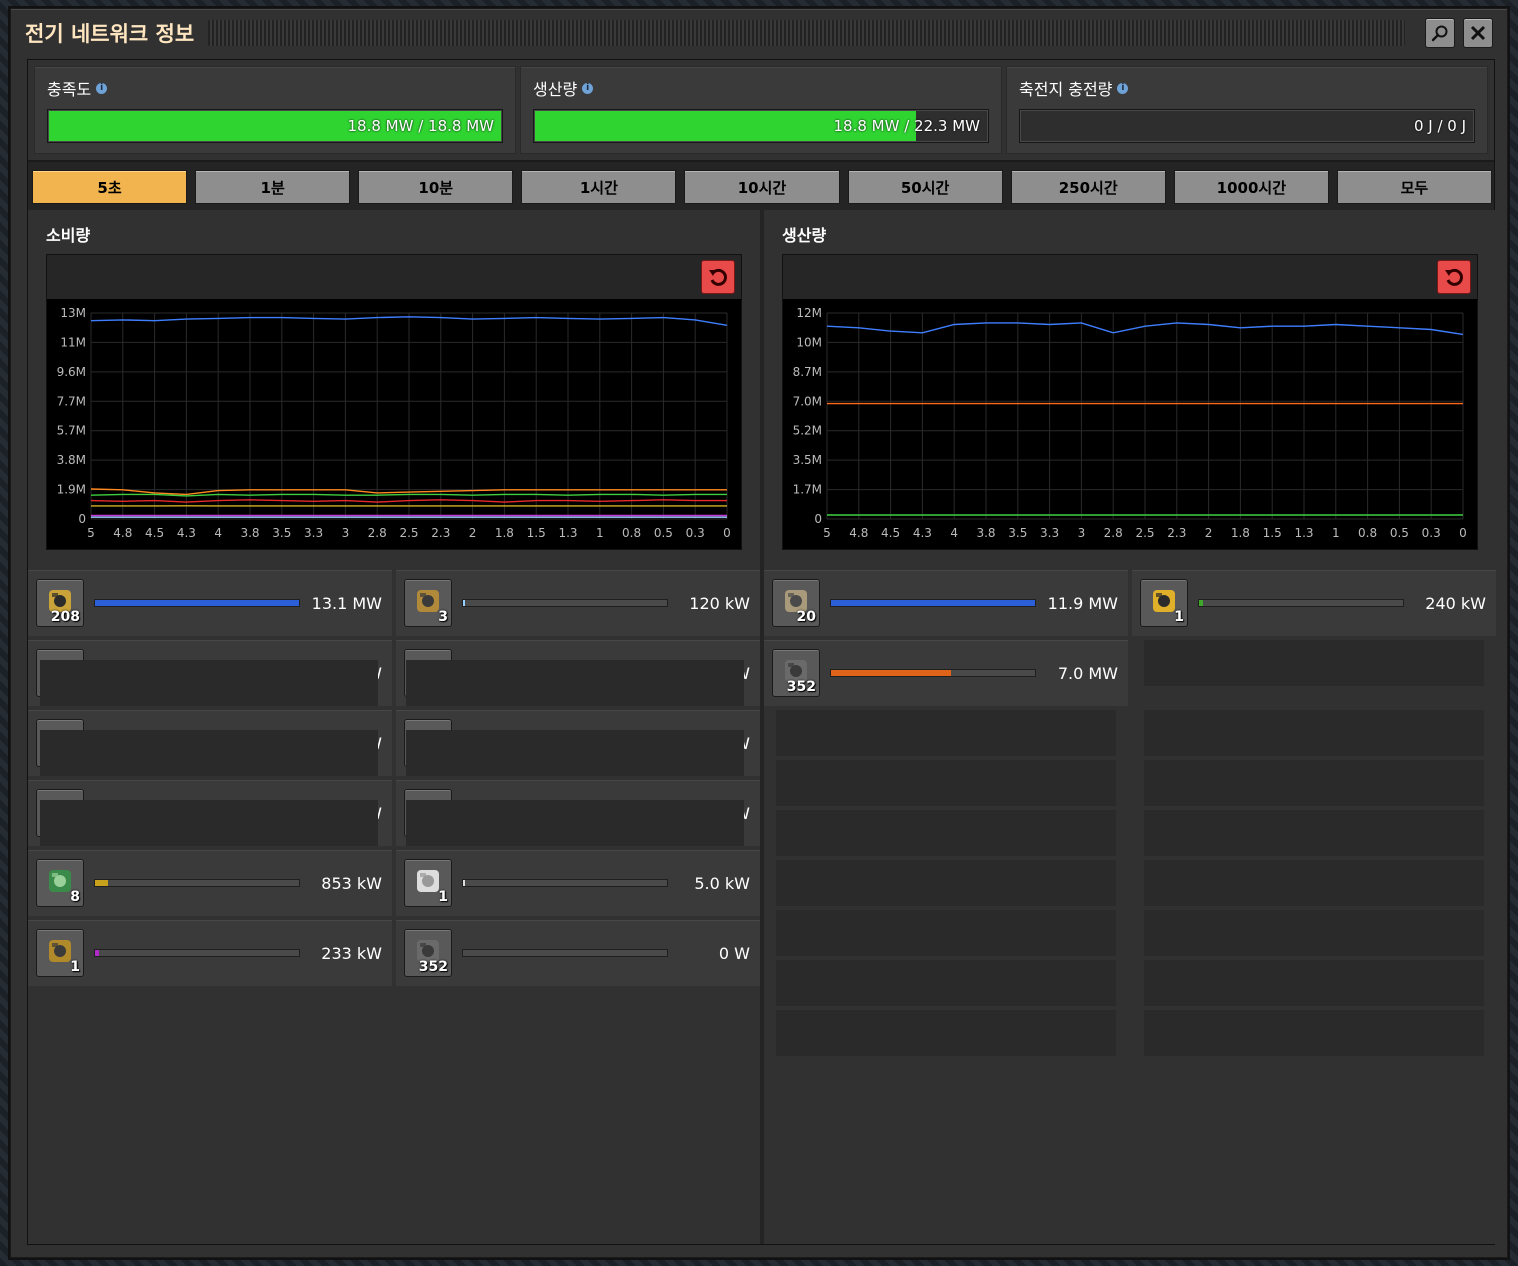  Describe the element at coordinates (91, 533) in the screenshot. I see `x-tick-label: 5` at that location.